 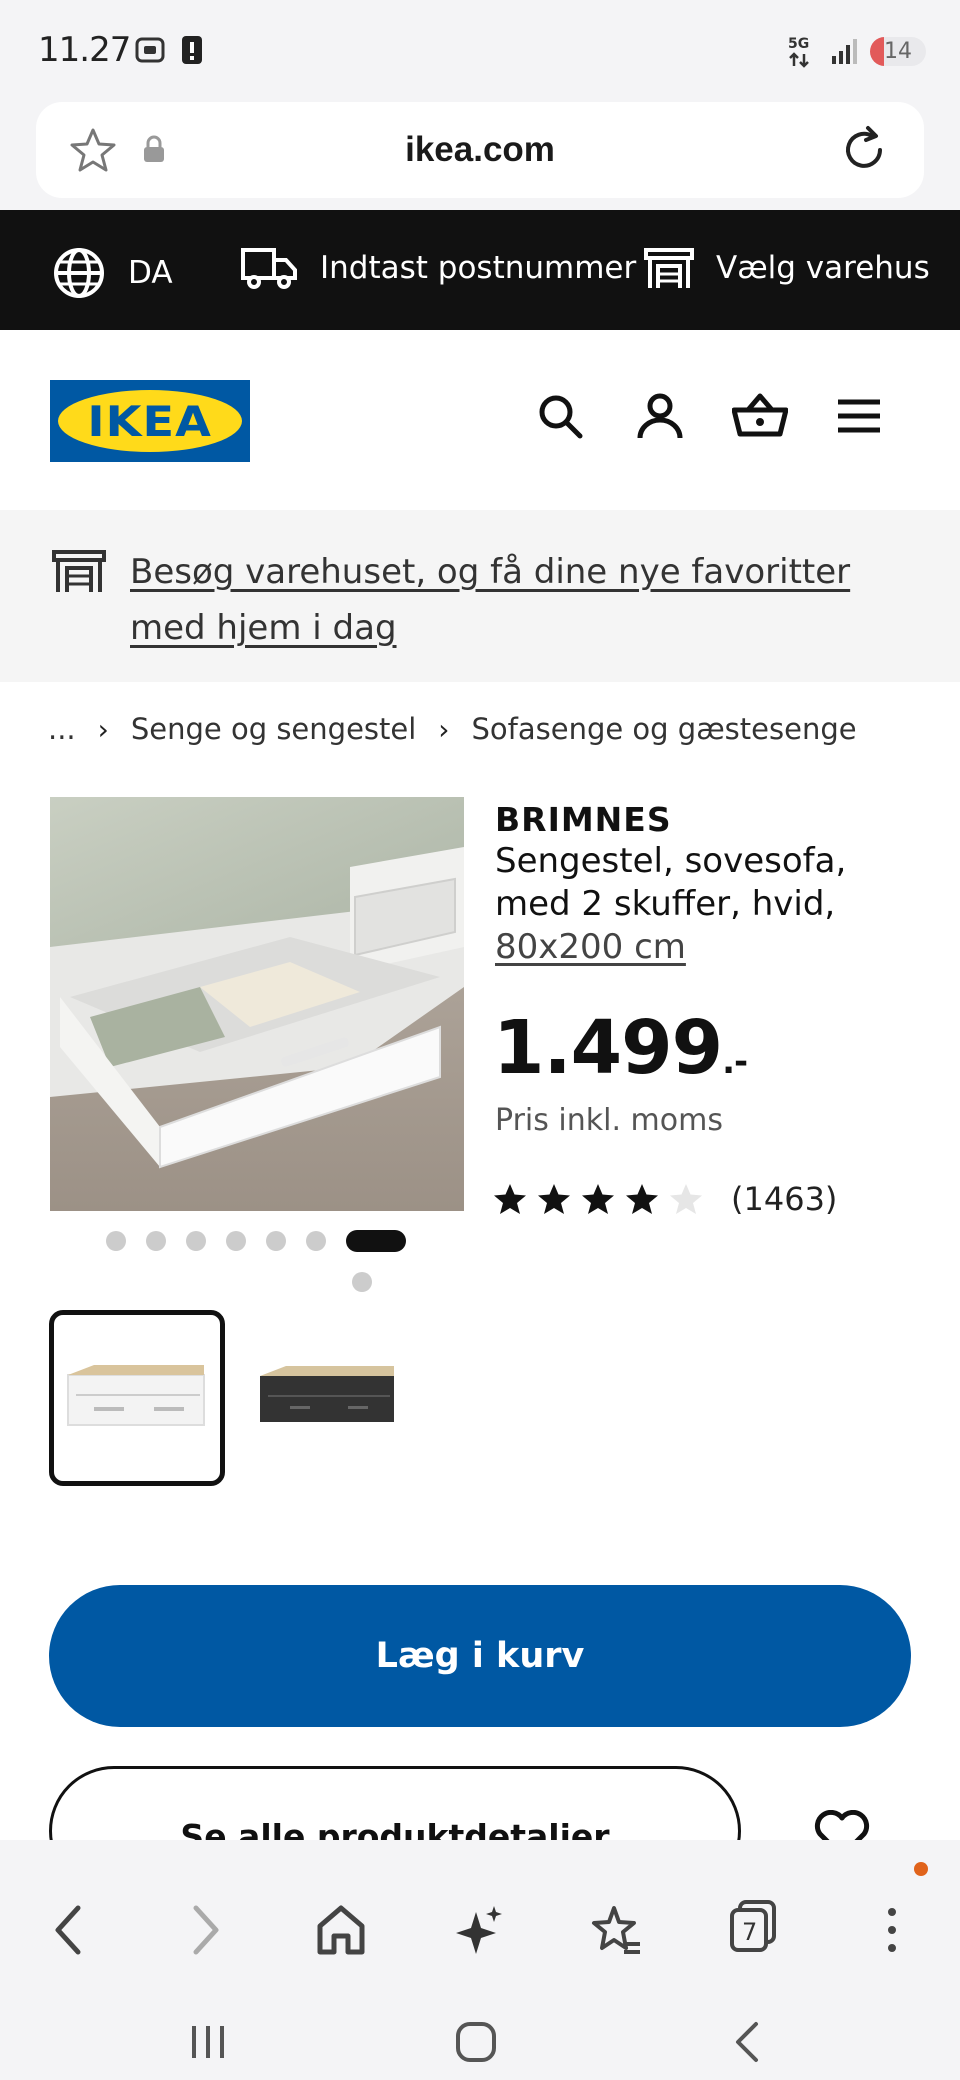 What do you see at coordinates (476, 2042) in the screenshot?
I see `home-button-icon` at bounding box center [476, 2042].